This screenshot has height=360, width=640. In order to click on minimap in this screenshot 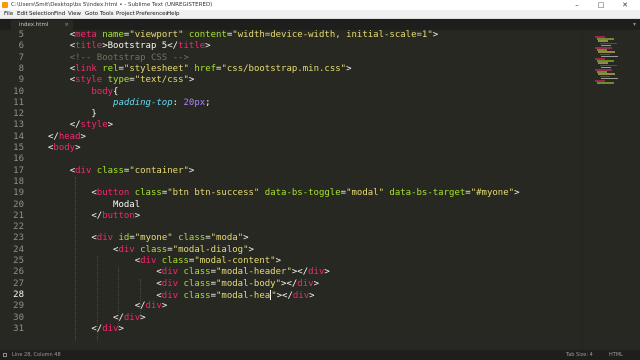, I will do `click(611, 190)`.